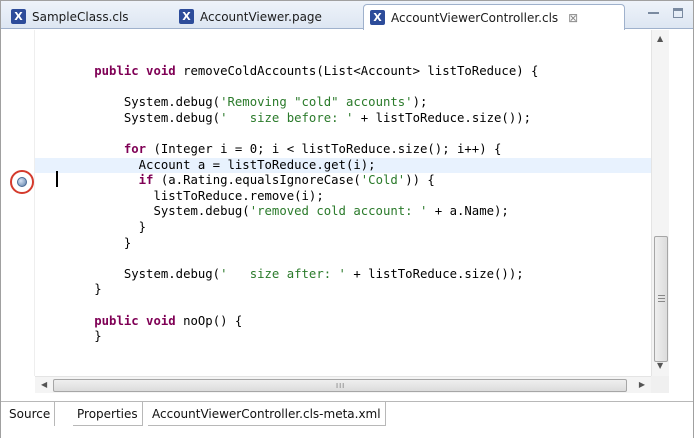  What do you see at coordinates (660, 365) in the screenshot?
I see `scroll-down-icon: ▼` at bounding box center [660, 365].